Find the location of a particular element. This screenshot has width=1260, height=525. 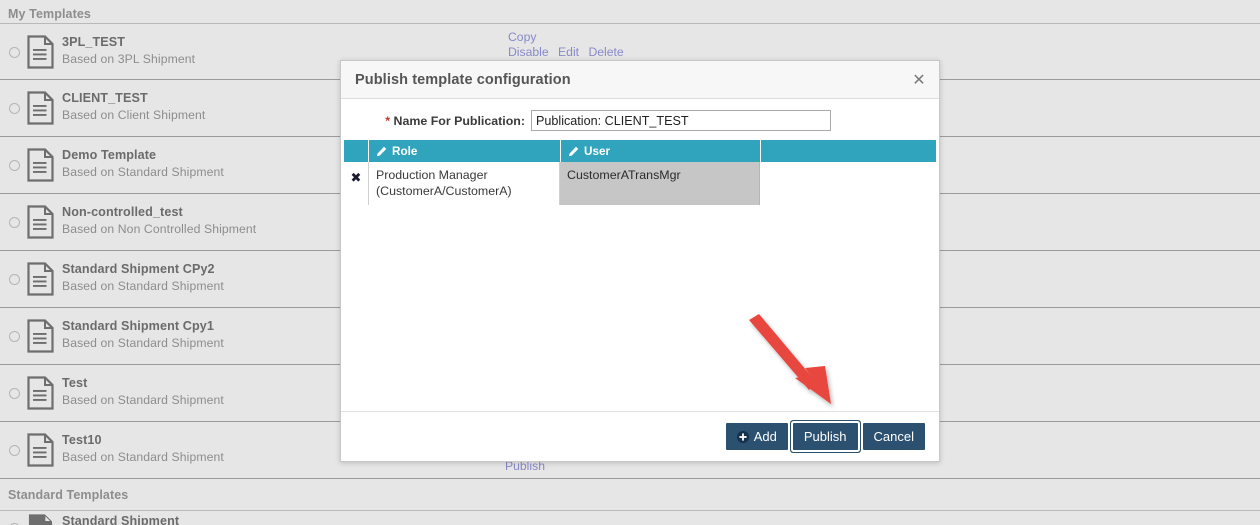

add-button: Add is located at coordinates (756, 436).